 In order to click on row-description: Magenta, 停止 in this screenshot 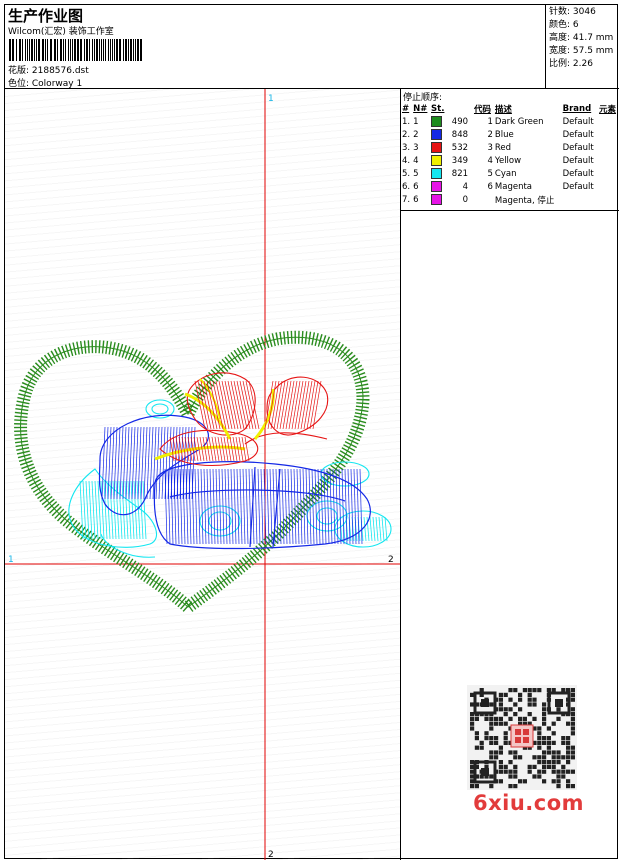, I will do `click(524, 200)`.